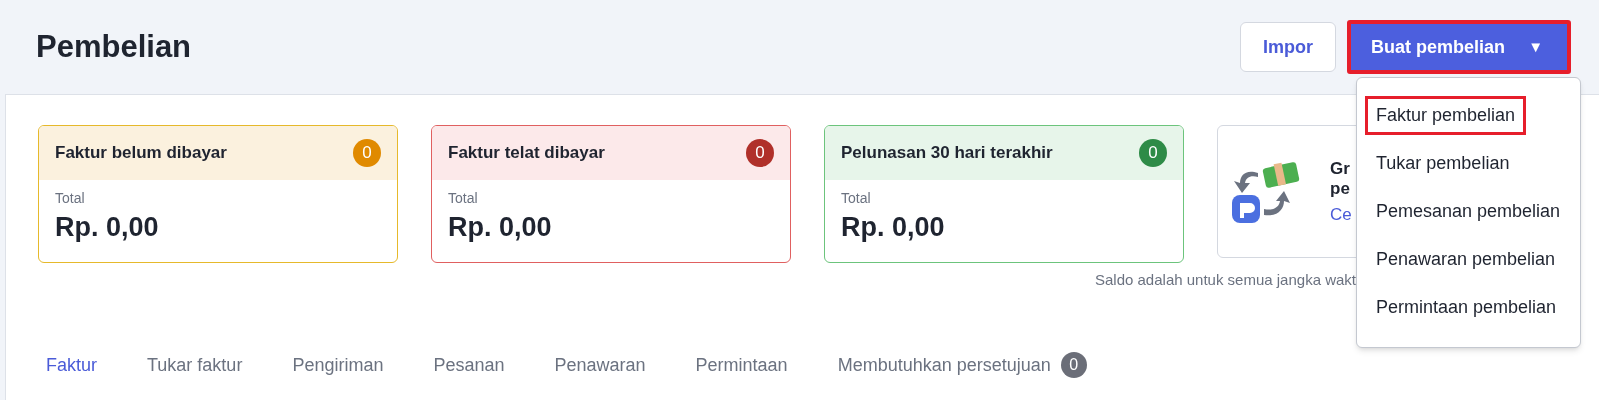 This screenshot has width=1599, height=400. What do you see at coordinates (114, 46) in the screenshot?
I see `page-title: Pembelian` at bounding box center [114, 46].